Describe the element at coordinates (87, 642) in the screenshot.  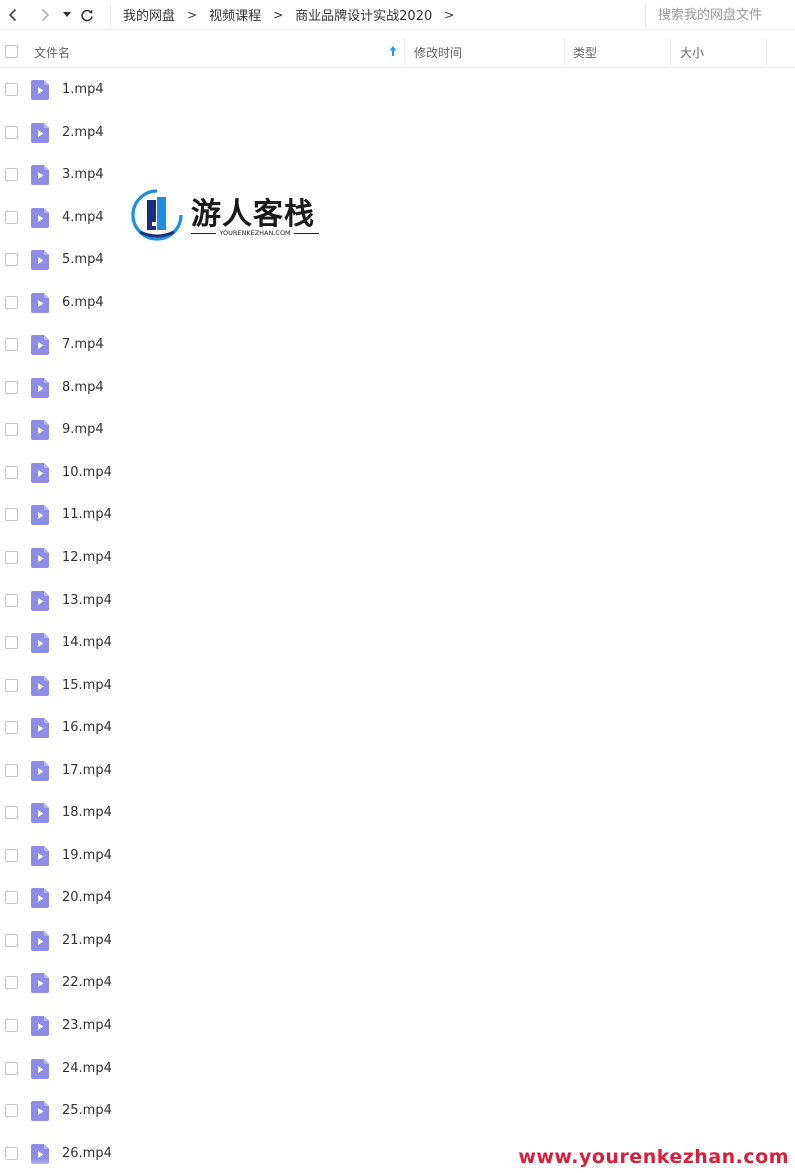
I see `file-name: 14.mp4` at that location.